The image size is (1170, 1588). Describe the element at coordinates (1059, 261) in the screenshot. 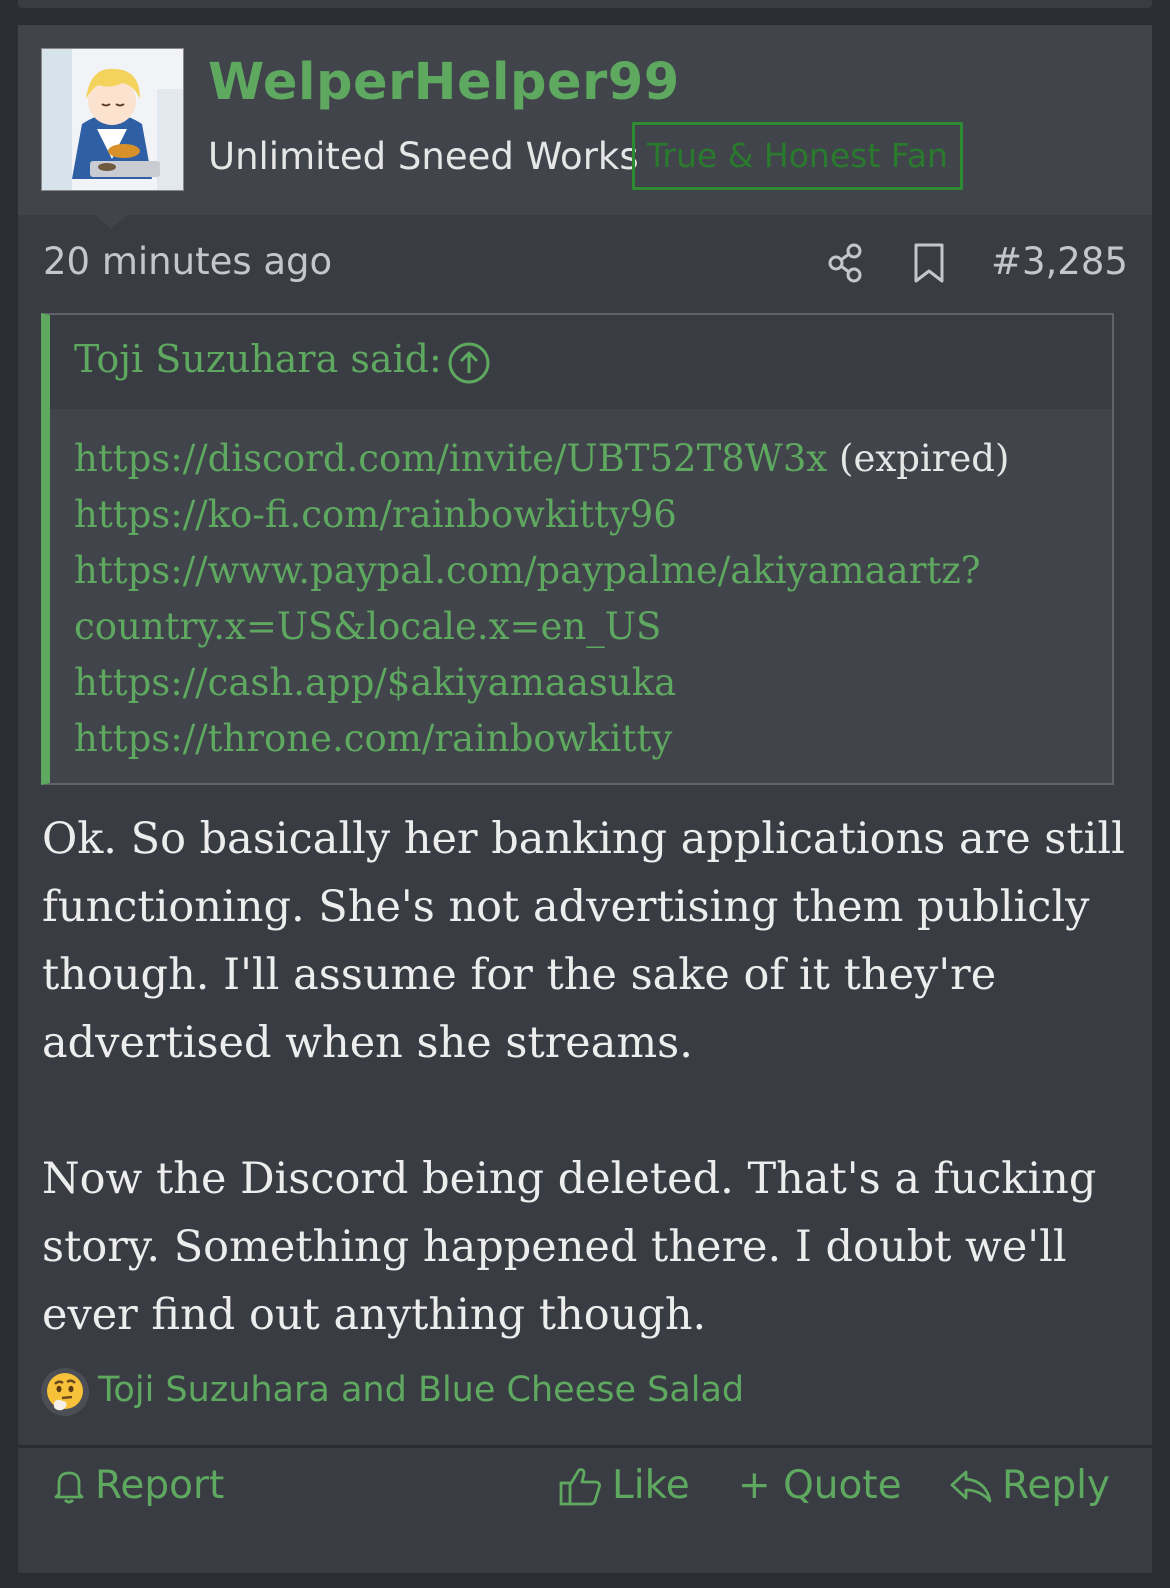

I see `post-number-link: #3,285` at that location.